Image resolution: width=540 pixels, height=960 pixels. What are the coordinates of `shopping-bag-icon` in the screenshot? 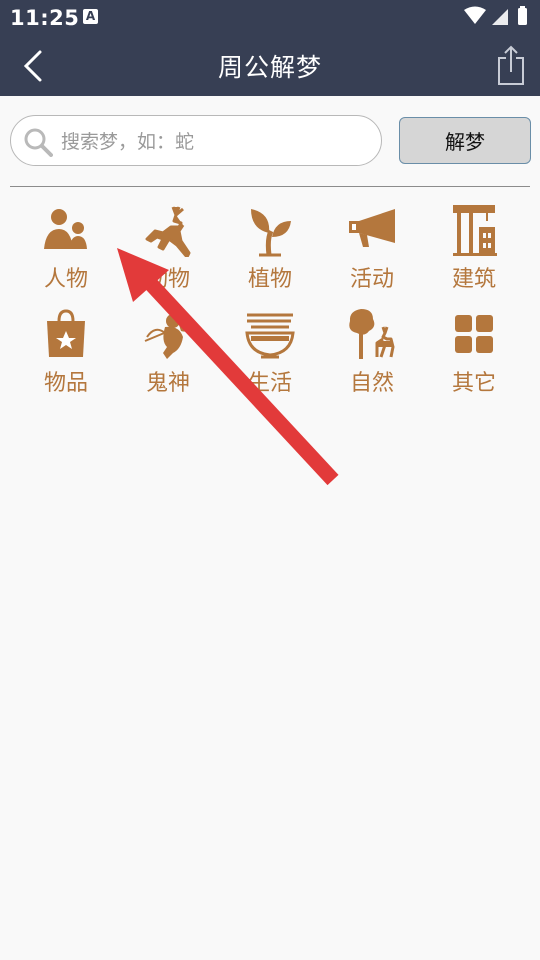 It's located at (66, 333).